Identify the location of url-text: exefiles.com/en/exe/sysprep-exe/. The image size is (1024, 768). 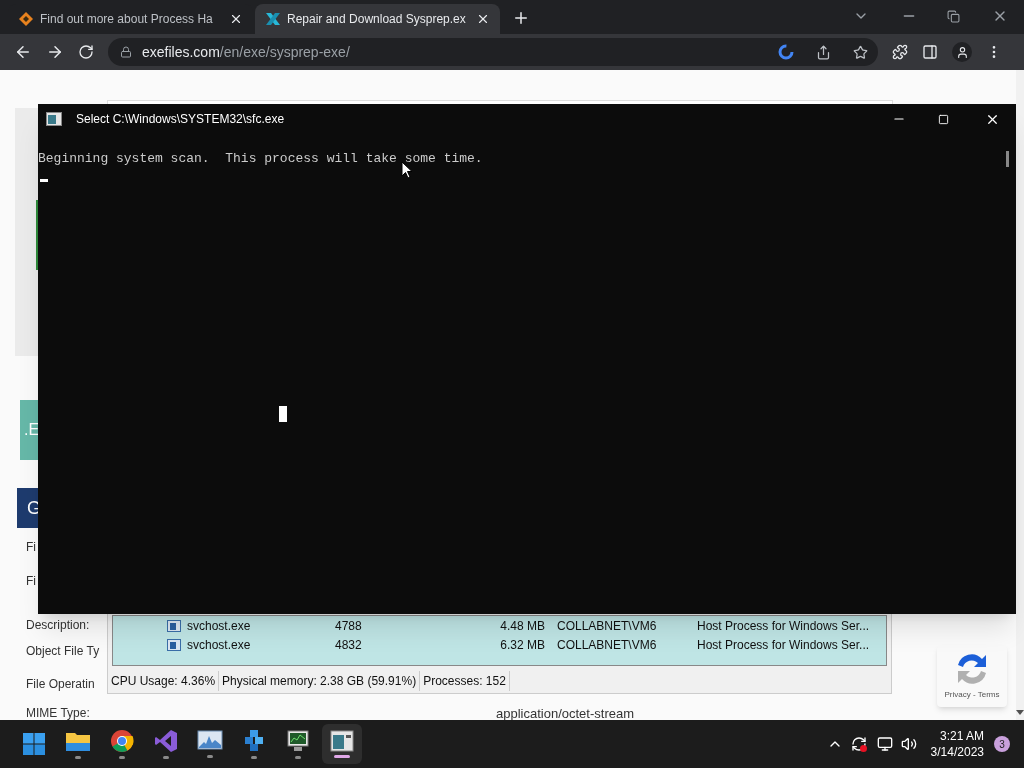
(246, 52).